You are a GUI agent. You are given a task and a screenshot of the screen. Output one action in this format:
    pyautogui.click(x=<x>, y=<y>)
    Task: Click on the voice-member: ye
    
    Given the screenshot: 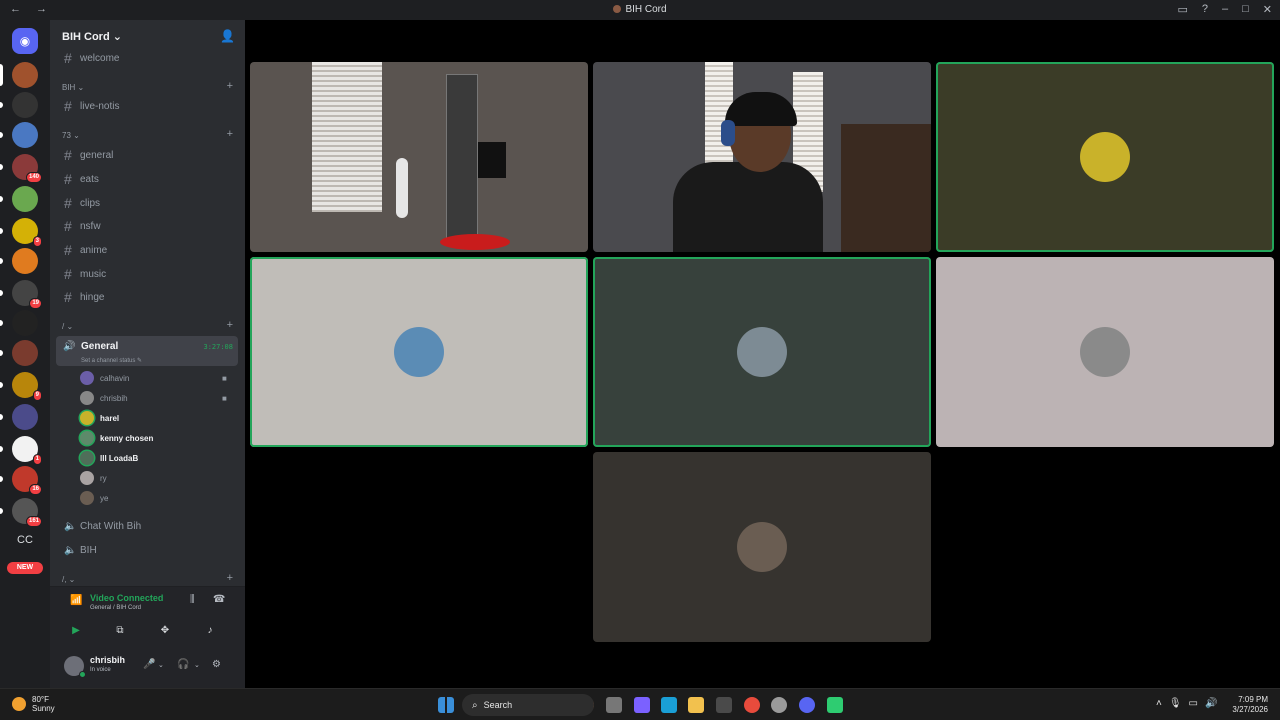 What is the action you would take?
    pyautogui.click(x=94, y=498)
    